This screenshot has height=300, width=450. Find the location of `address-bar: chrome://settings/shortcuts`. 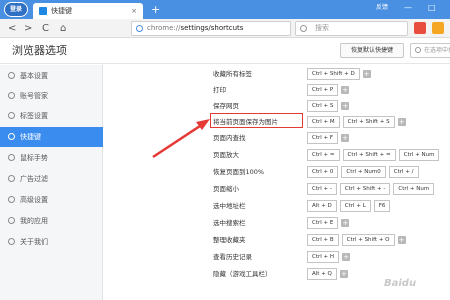

address-bar: chrome://settings/shortcuts is located at coordinates (211, 28).